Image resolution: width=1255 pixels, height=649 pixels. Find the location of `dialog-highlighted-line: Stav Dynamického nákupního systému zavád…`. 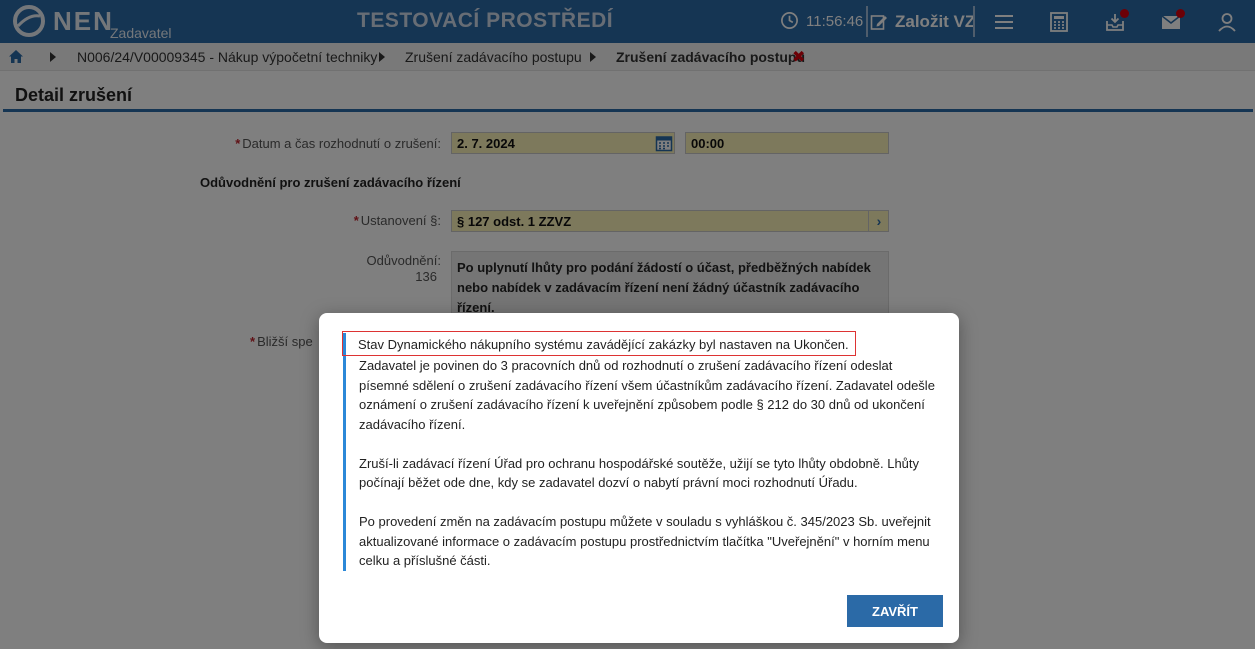

dialog-highlighted-line: Stav Dynamického nákupního systému zavád… is located at coordinates (599, 343).